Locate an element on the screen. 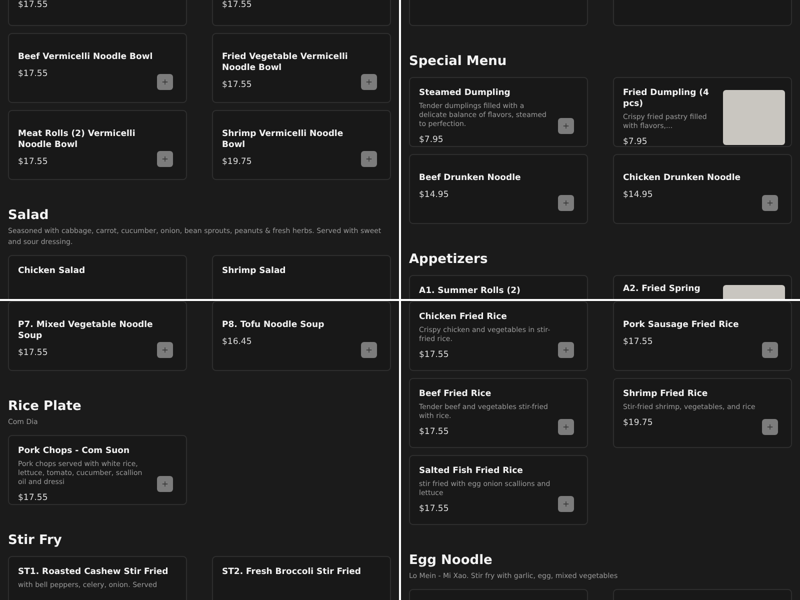 This screenshot has width=800, height=600. item-title: Fried Vegetable Vermicelli Noodle Bowl is located at coordinates (285, 63).